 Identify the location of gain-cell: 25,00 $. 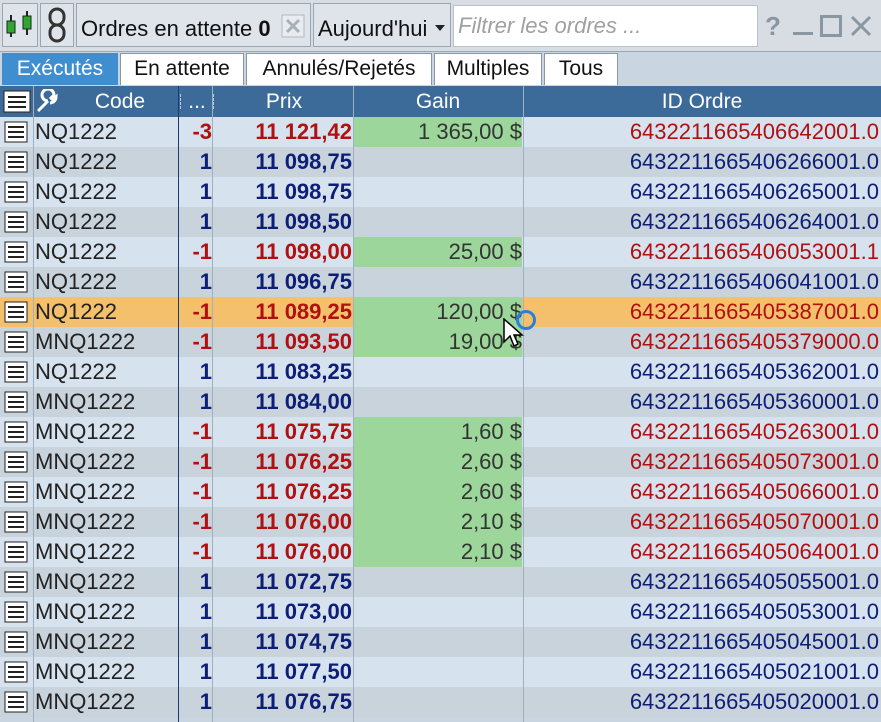
(438, 252).